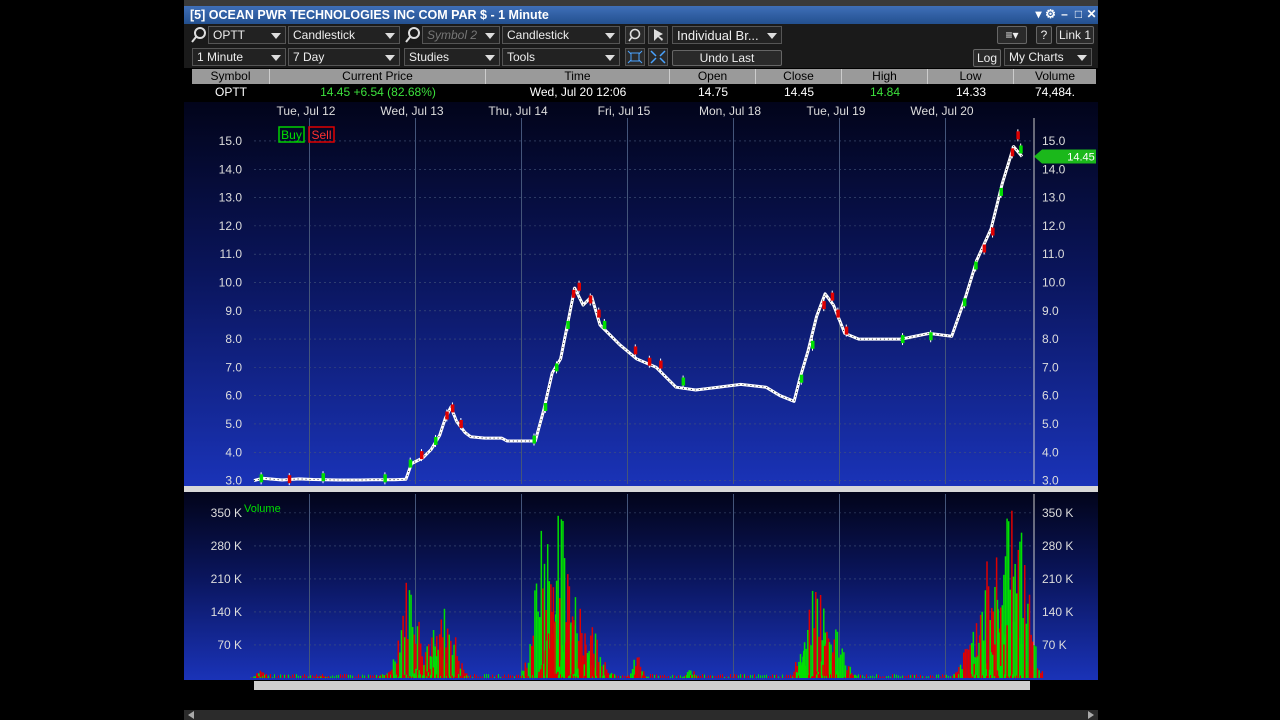  I want to click on scroll-right-icon, so click(1091, 715).